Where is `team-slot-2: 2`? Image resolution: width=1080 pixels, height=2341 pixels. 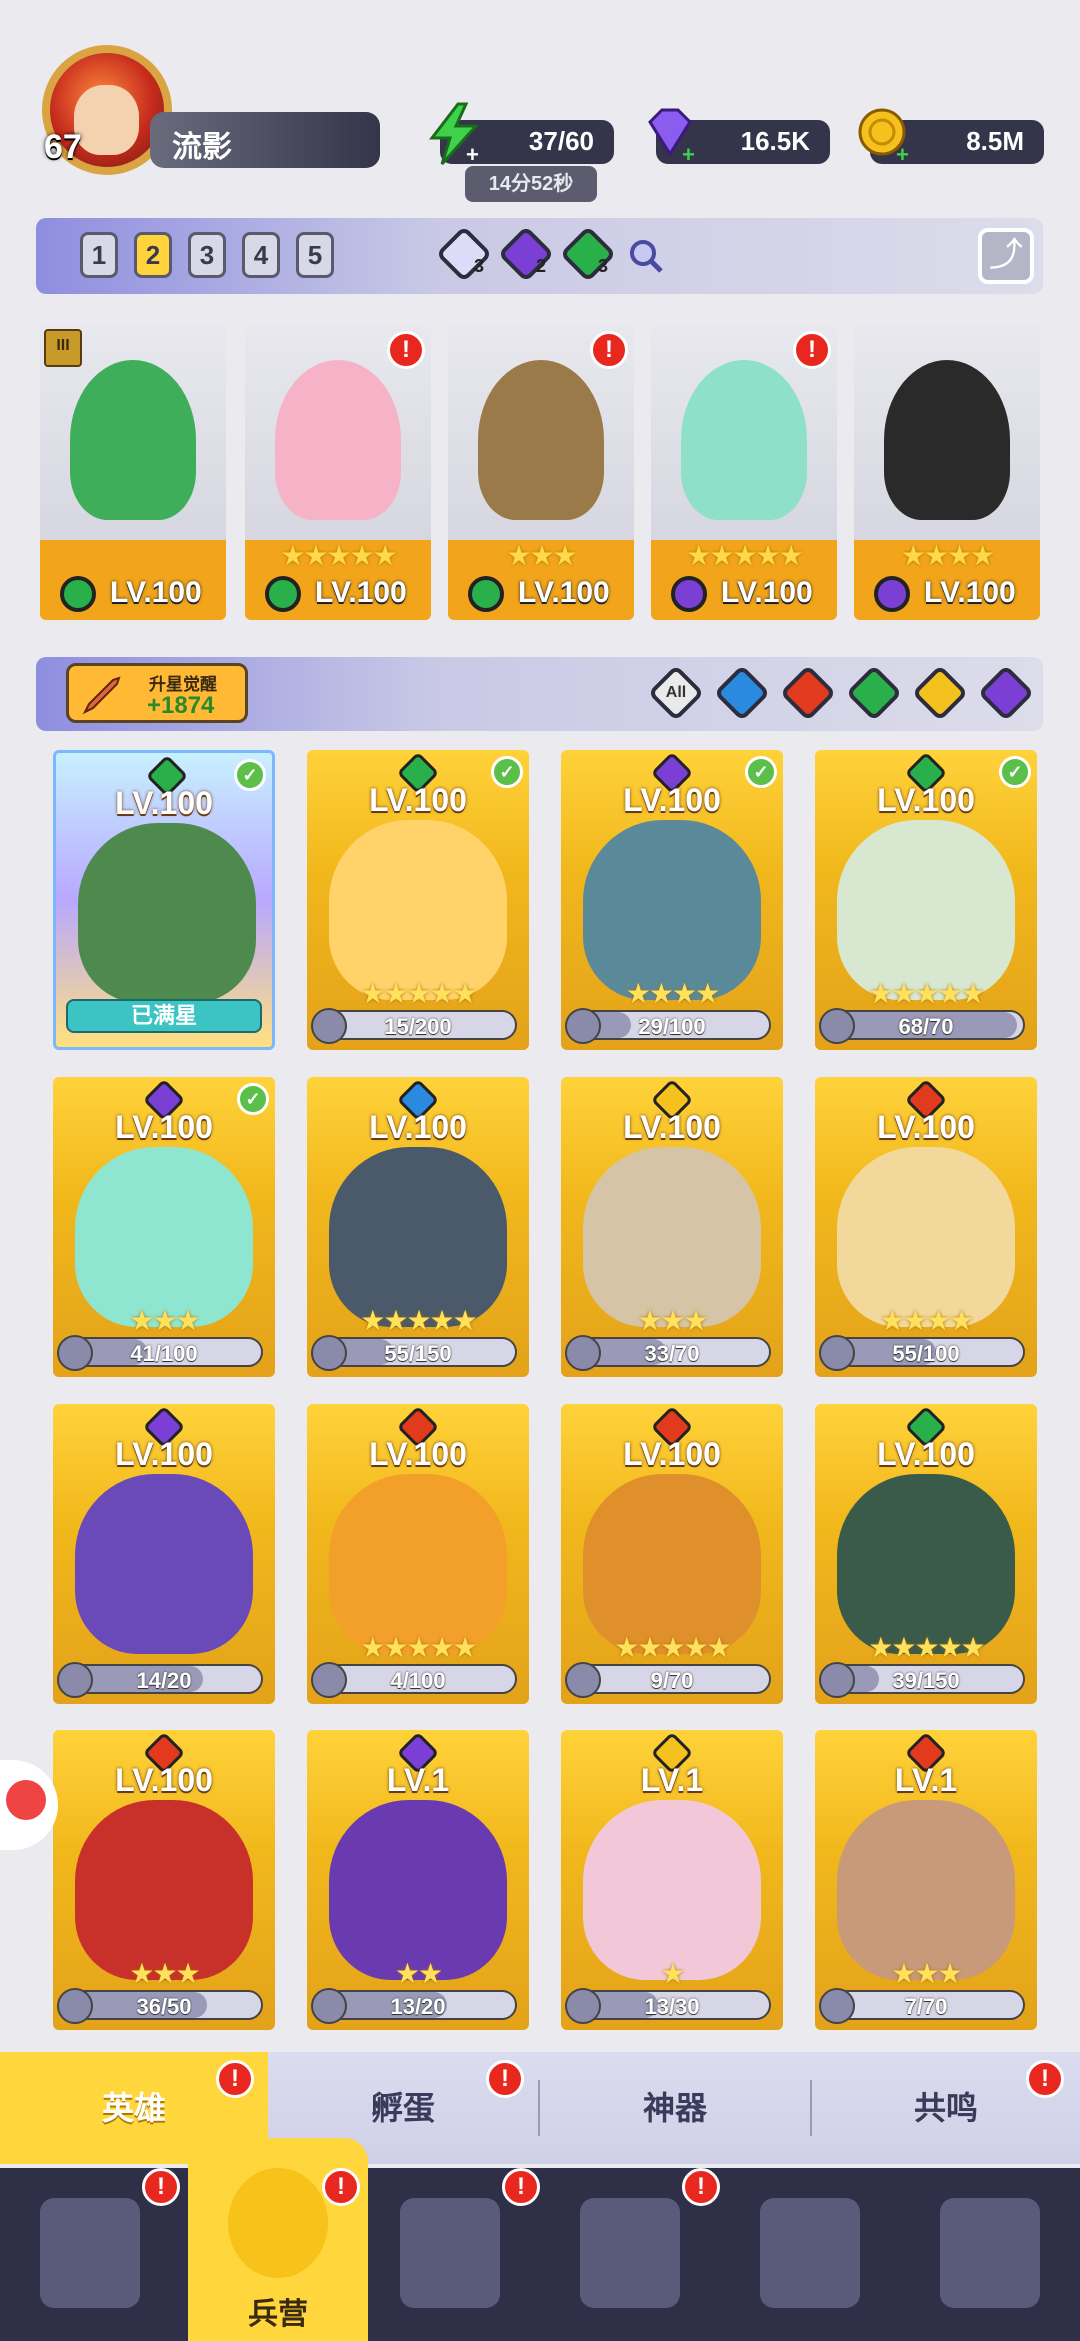 team-slot-2: 2 is located at coordinates (153, 255).